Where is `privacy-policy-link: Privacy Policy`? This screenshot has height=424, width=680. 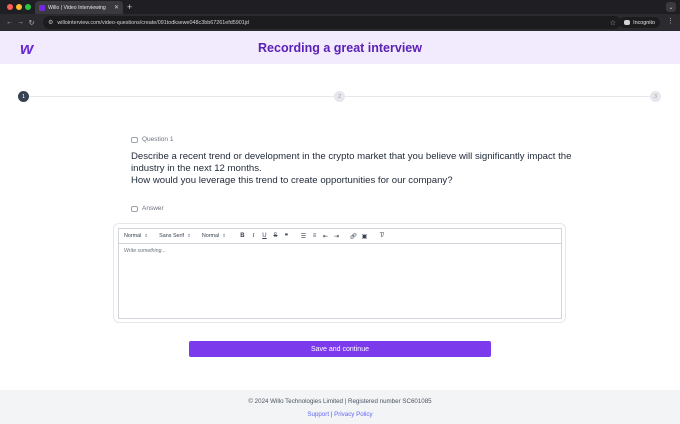 privacy-policy-link: Privacy Policy is located at coordinates (353, 414).